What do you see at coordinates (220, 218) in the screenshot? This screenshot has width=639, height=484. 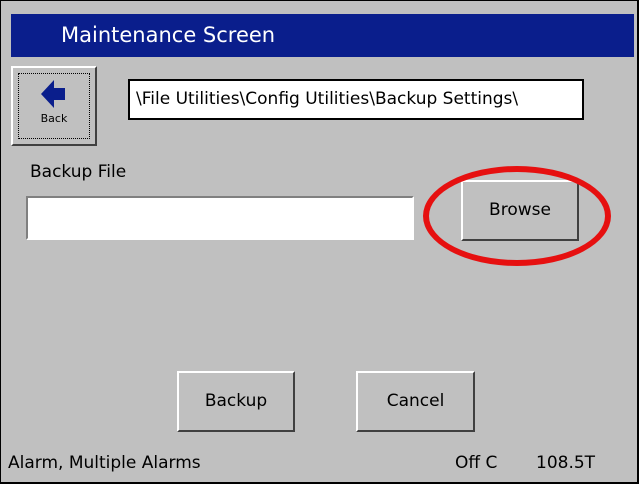 I see `backup-file-input` at bounding box center [220, 218].